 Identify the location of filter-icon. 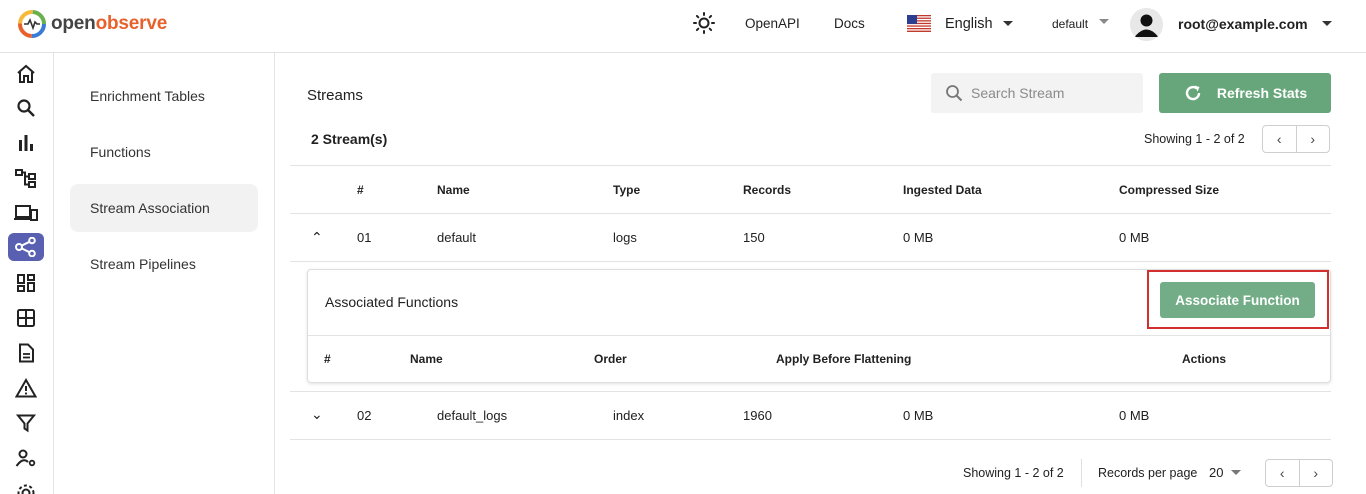
(26, 423).